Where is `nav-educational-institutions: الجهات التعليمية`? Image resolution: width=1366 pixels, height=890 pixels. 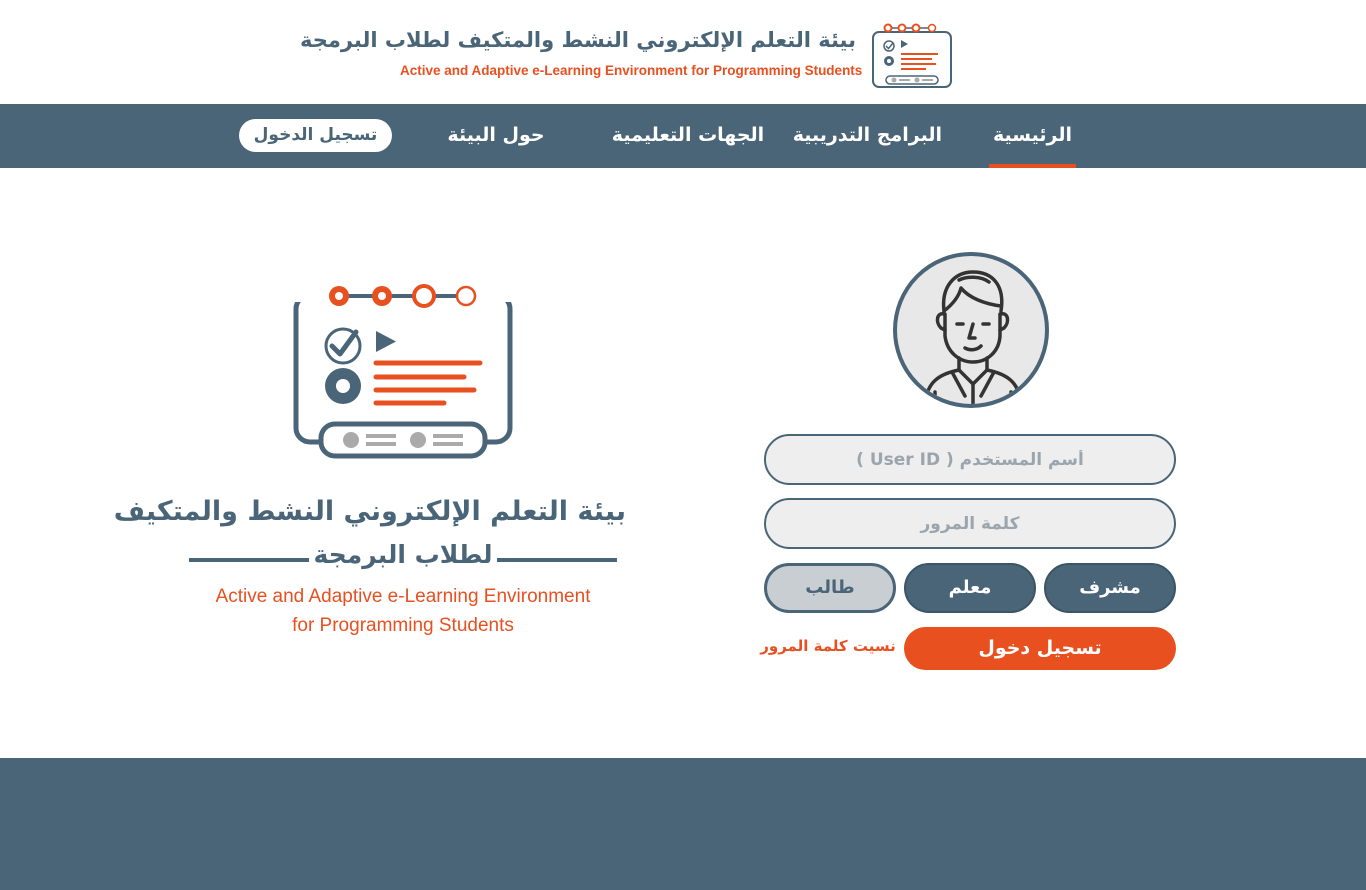
nav-educational-institutions: الجهات التعليمية is located at coordinates (688, 136).